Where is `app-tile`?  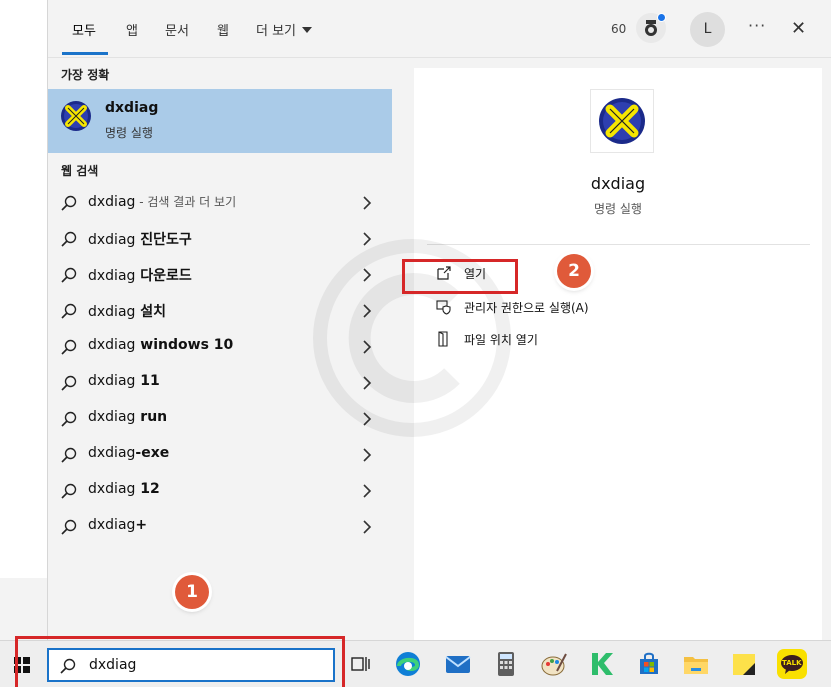 app-tile is located at coordinates (622, 121).